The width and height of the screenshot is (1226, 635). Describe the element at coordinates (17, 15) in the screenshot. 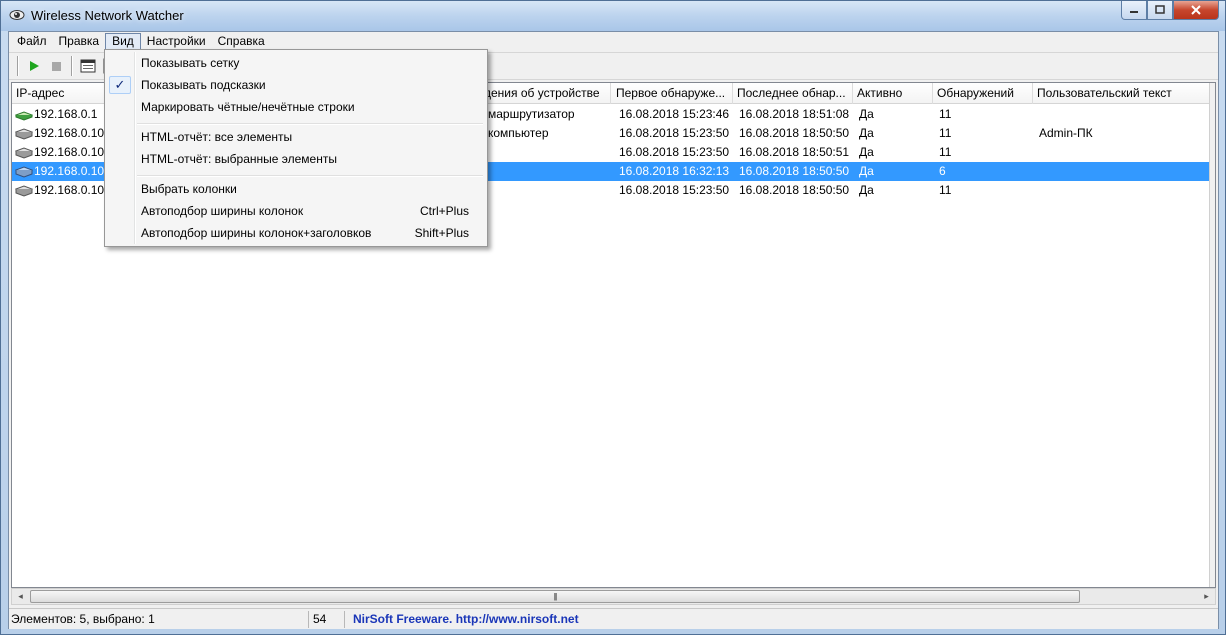

I see `app-eye-icon` at that location.